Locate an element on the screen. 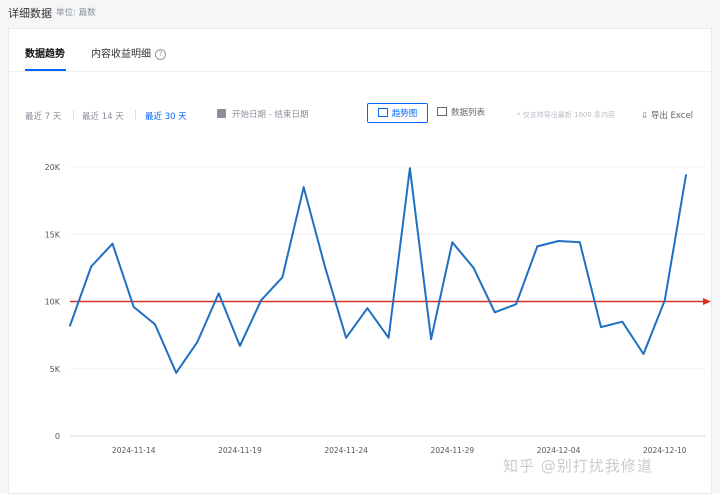 The width and height of the screenshot is (720, 494). x-tick-label: 2024-11-29 is located at coordinates (453, 450).